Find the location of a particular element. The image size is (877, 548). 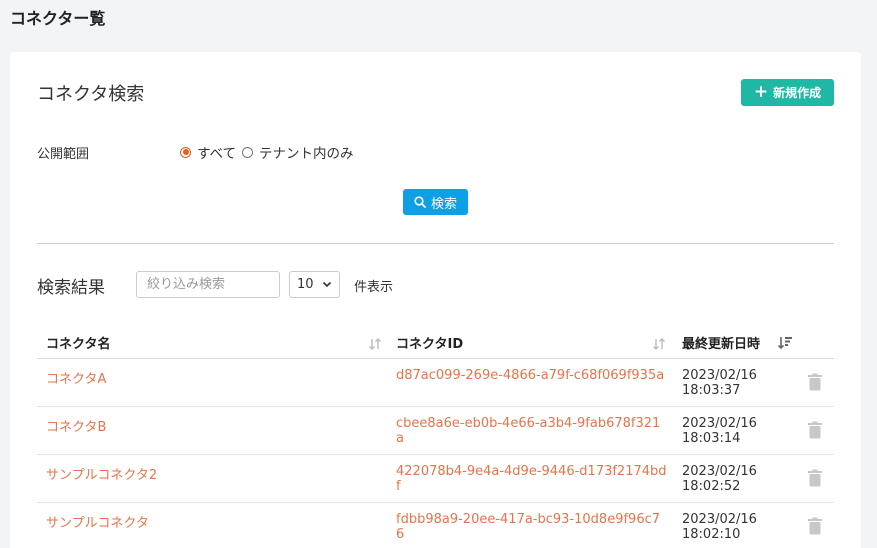

scope-option-all: すべて is located at coordinates (208, 152).